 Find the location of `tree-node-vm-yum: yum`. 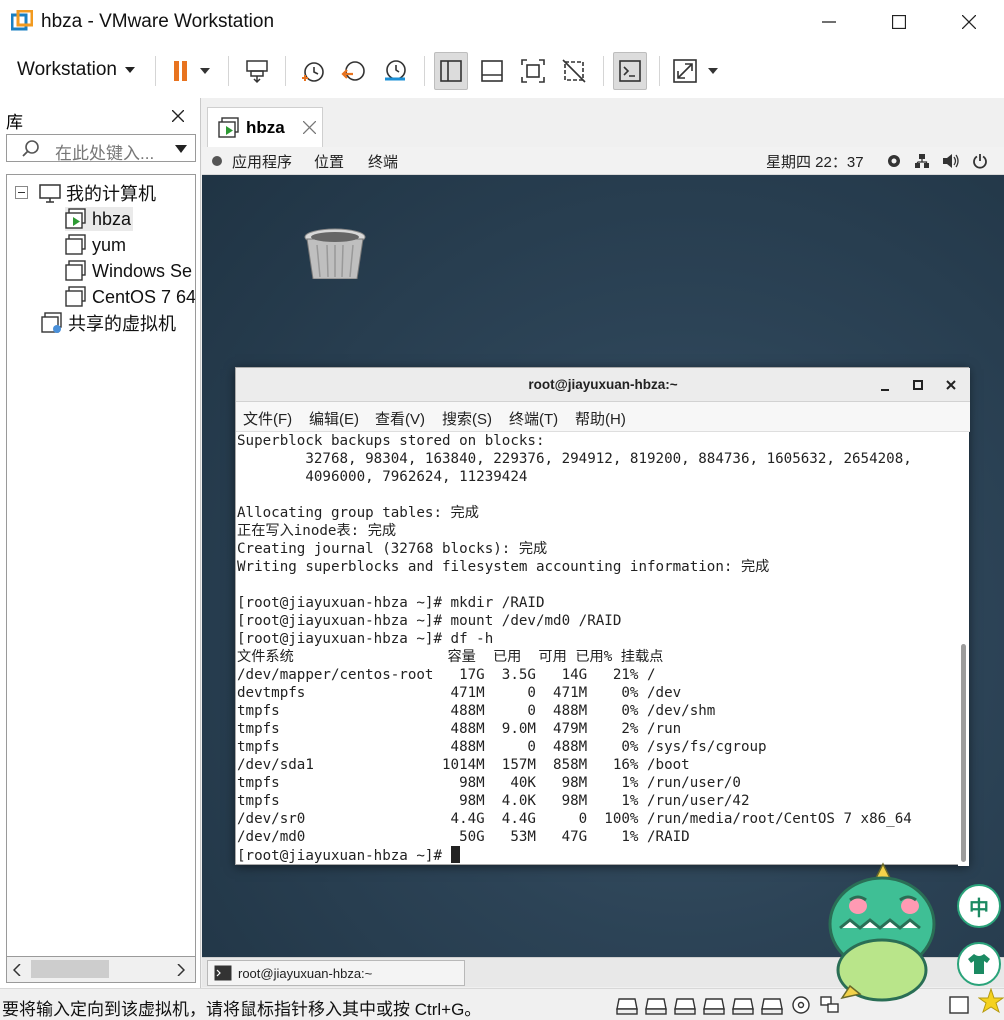

tree-node-vm-yum: yum is located at coordinates (95, 245).